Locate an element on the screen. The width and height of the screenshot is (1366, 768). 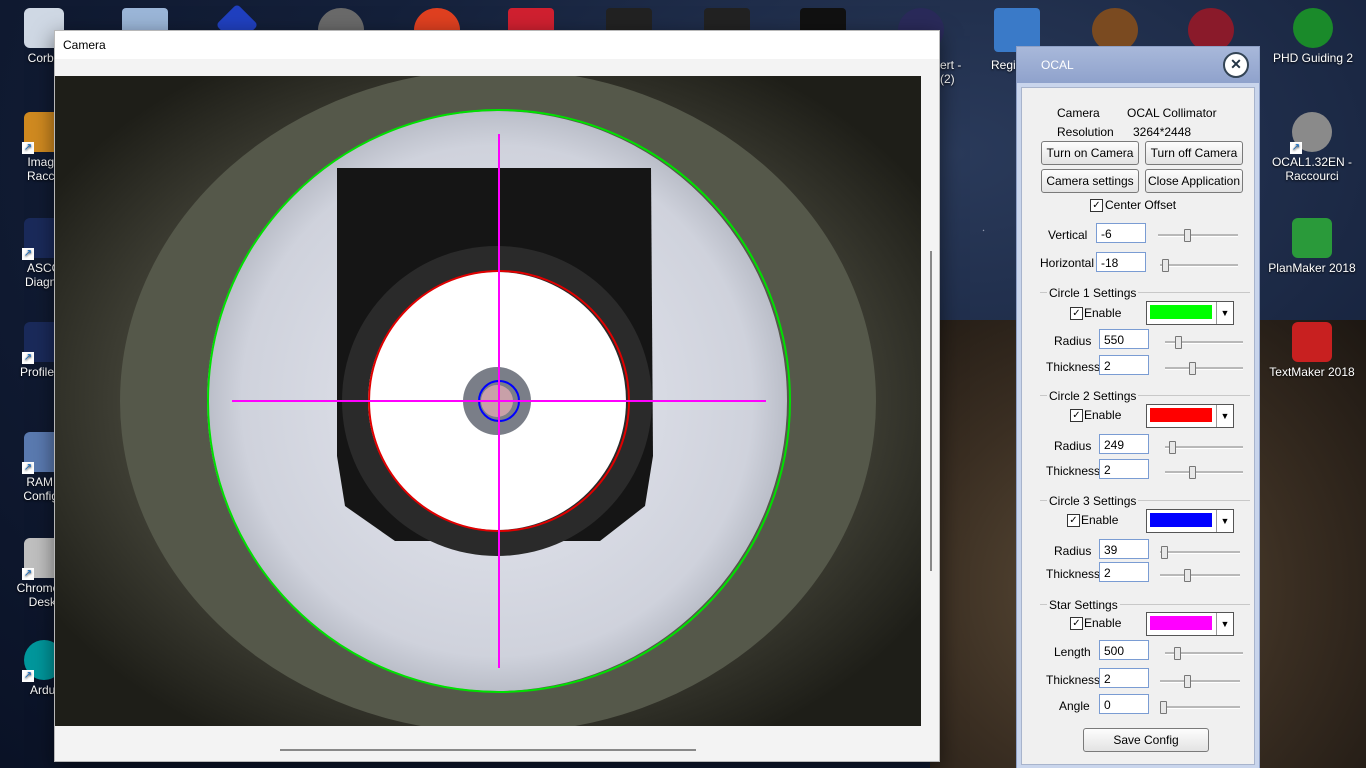
circle-3-color-swatch is located at coordinates (1181, 520).